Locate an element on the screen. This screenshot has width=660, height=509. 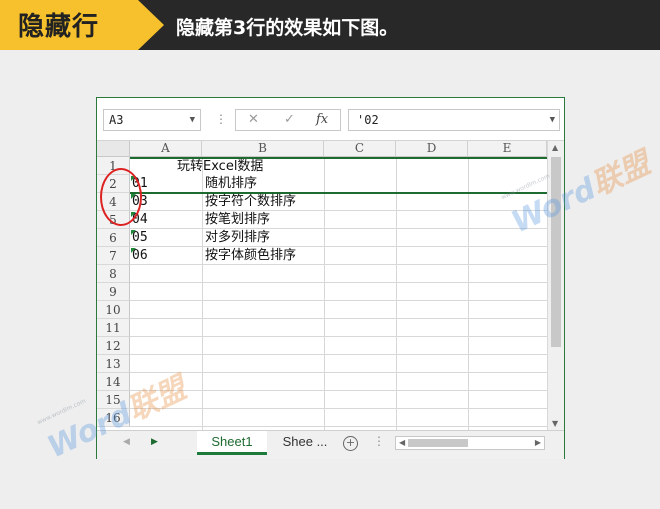
cell-a6: 05 is located at coordinates (140, 238).